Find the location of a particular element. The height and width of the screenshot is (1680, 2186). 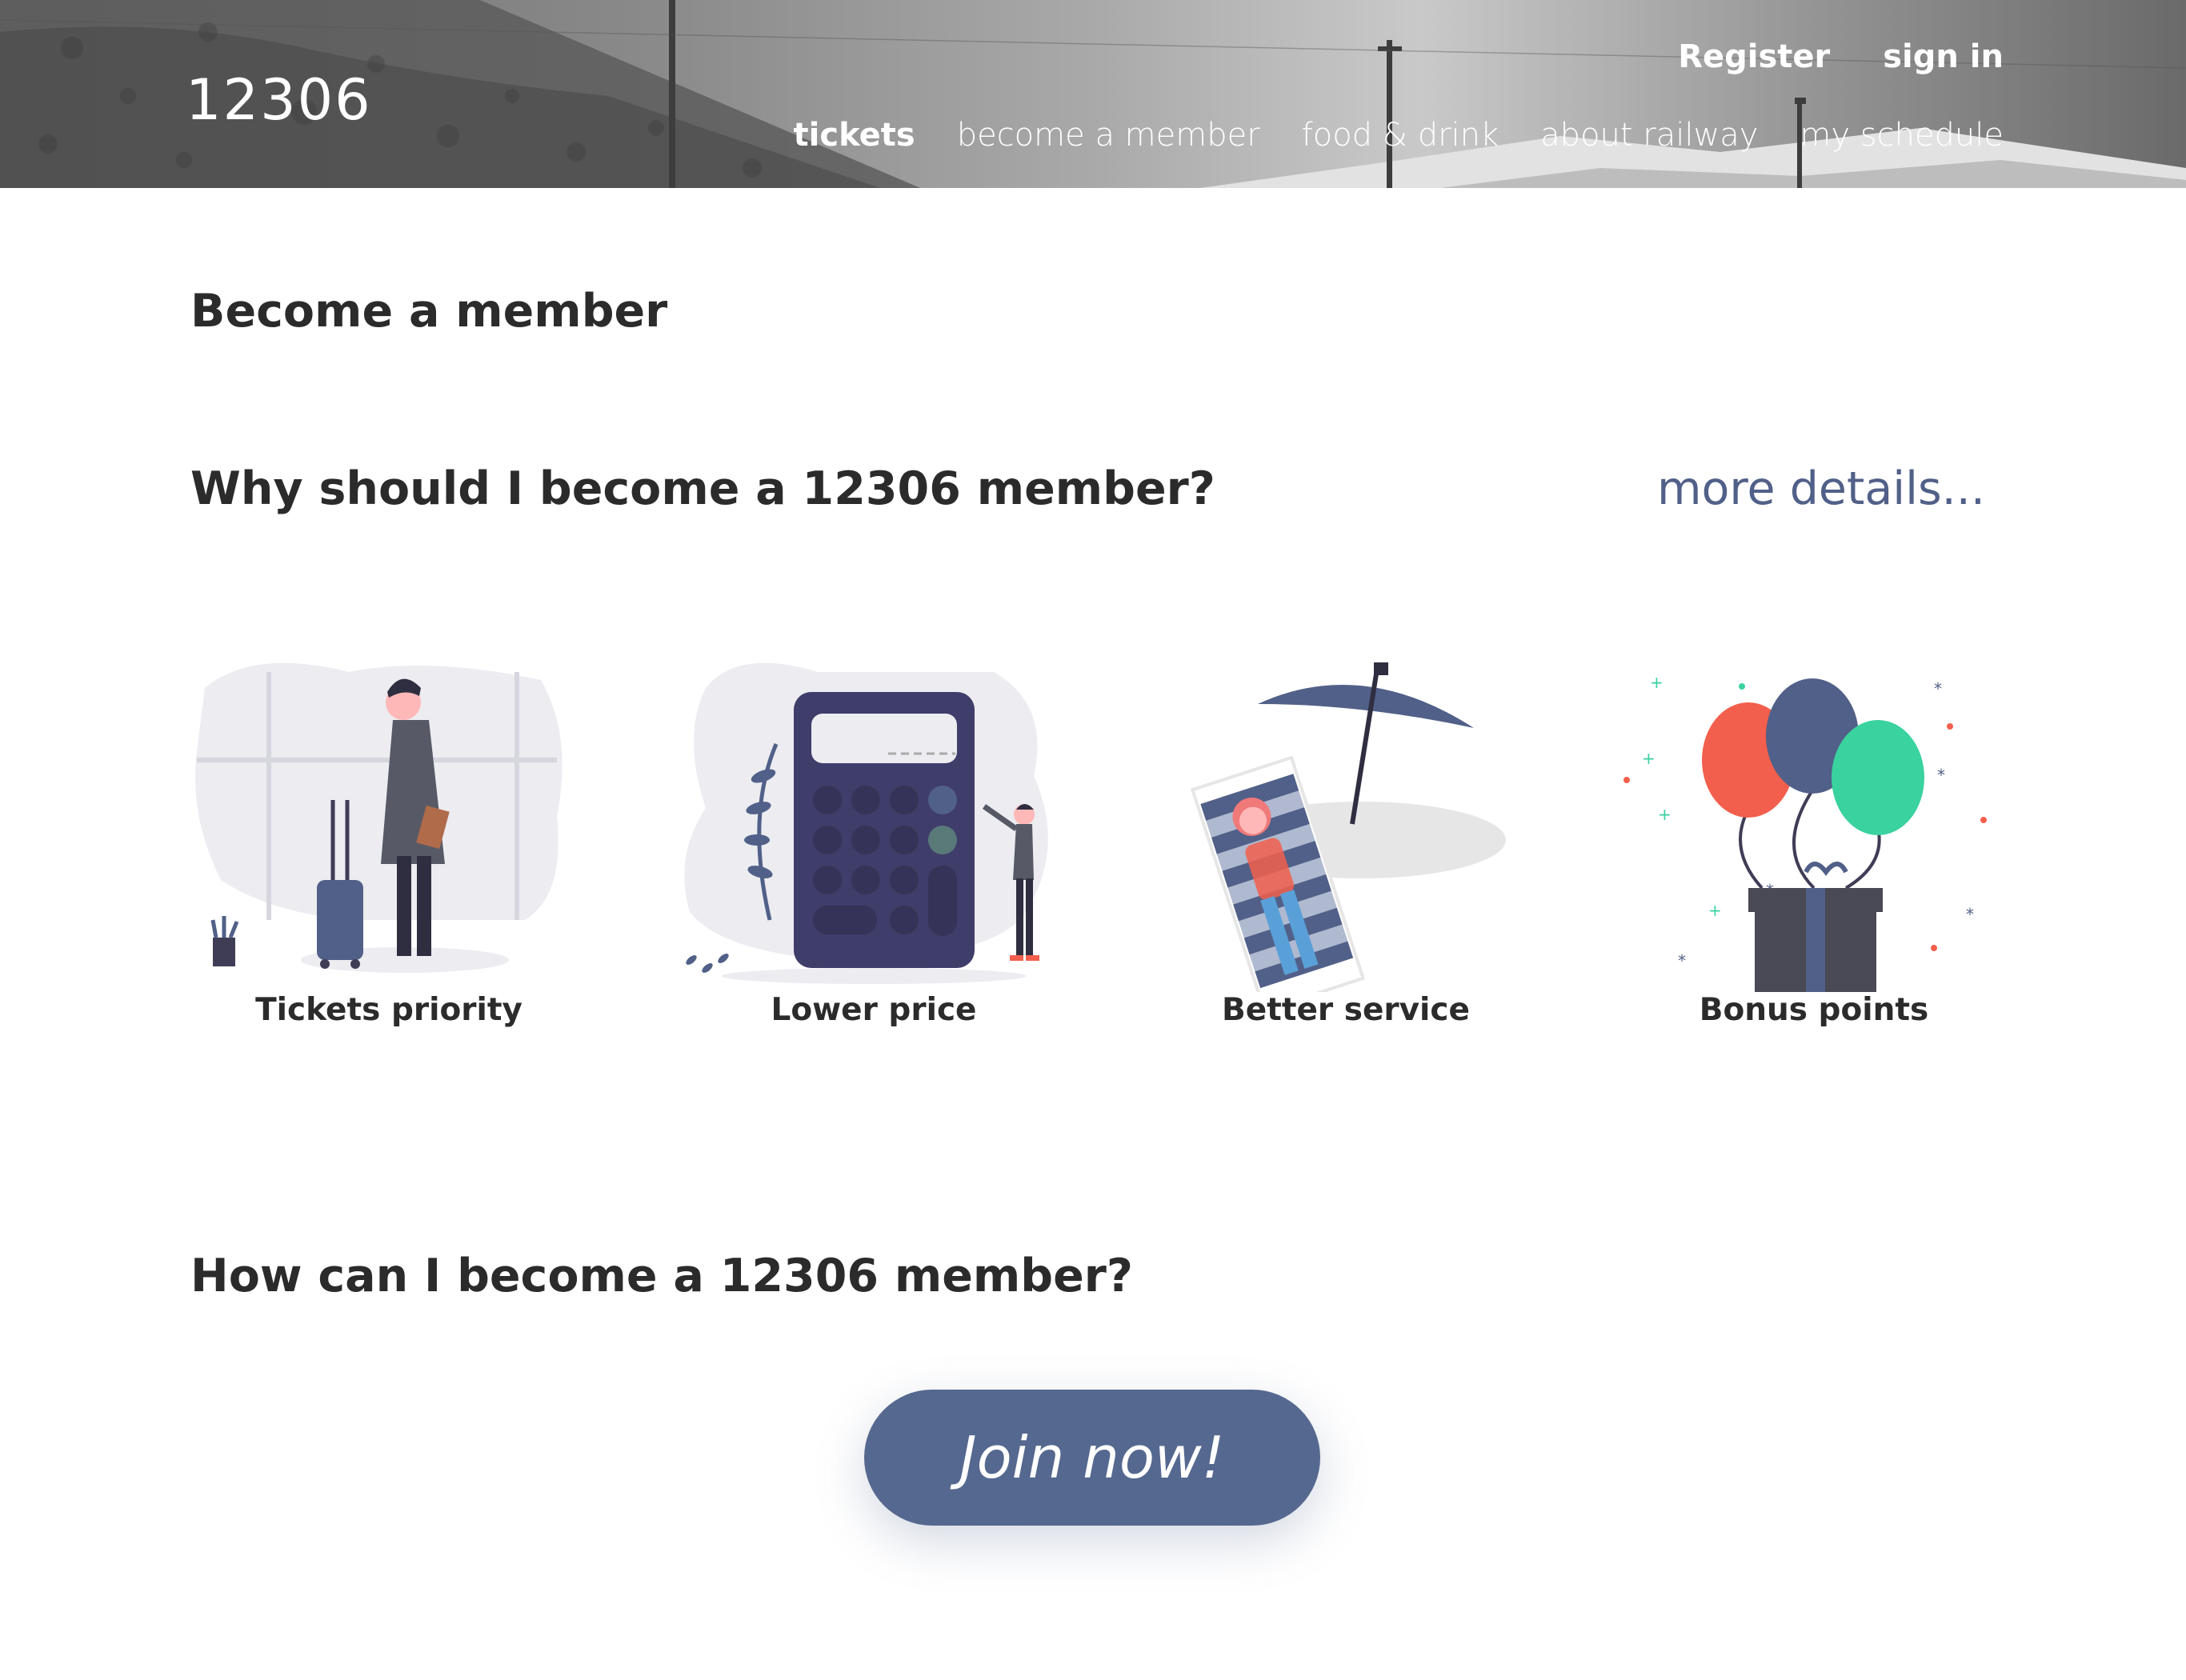

nav-item-become-a-member: become a member is located at coordinates (1109, 135).